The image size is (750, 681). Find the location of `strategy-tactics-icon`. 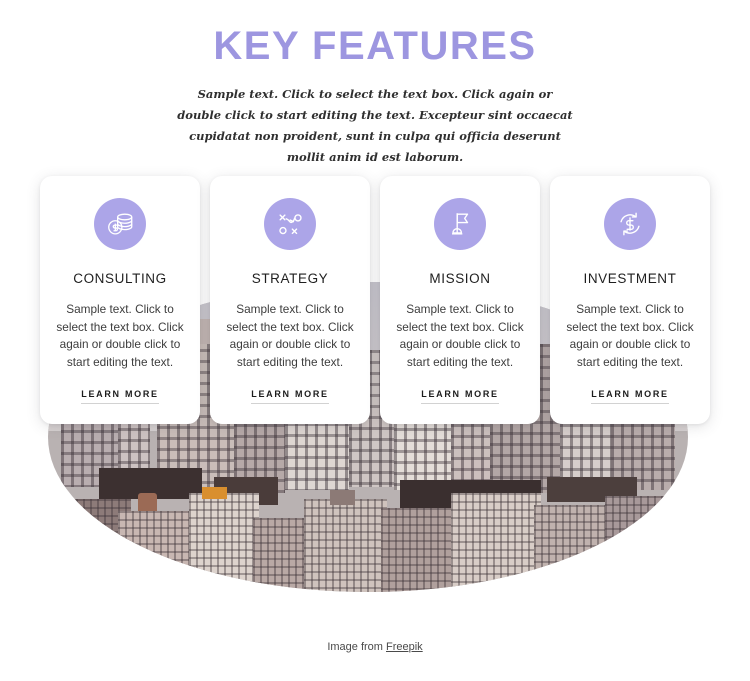

strategy-tactics-icon is located at coordinates (290, 224).